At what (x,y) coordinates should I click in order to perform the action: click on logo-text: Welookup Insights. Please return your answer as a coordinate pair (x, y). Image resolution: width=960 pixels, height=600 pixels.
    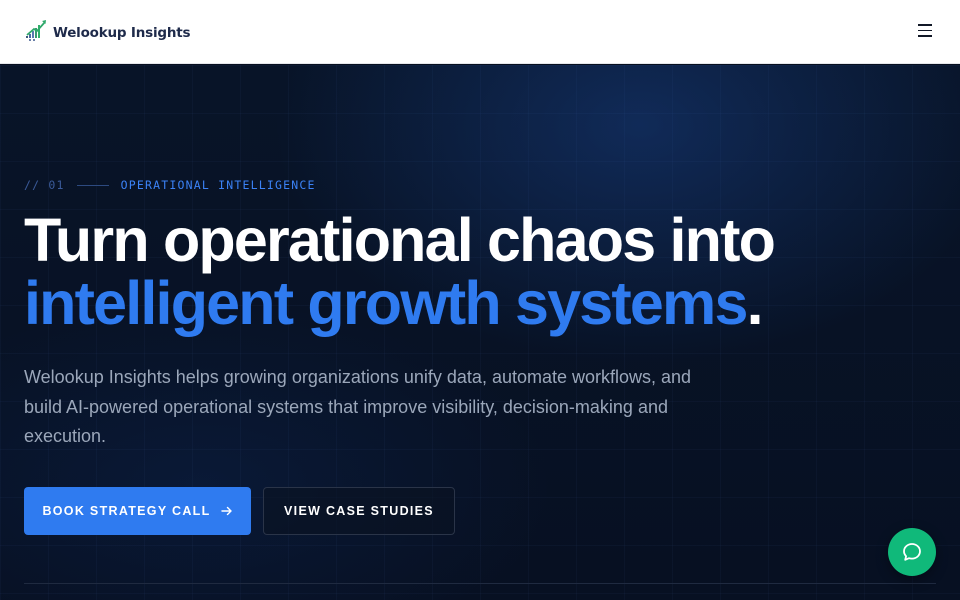
    Looking at the image, I should click on (122, 33).